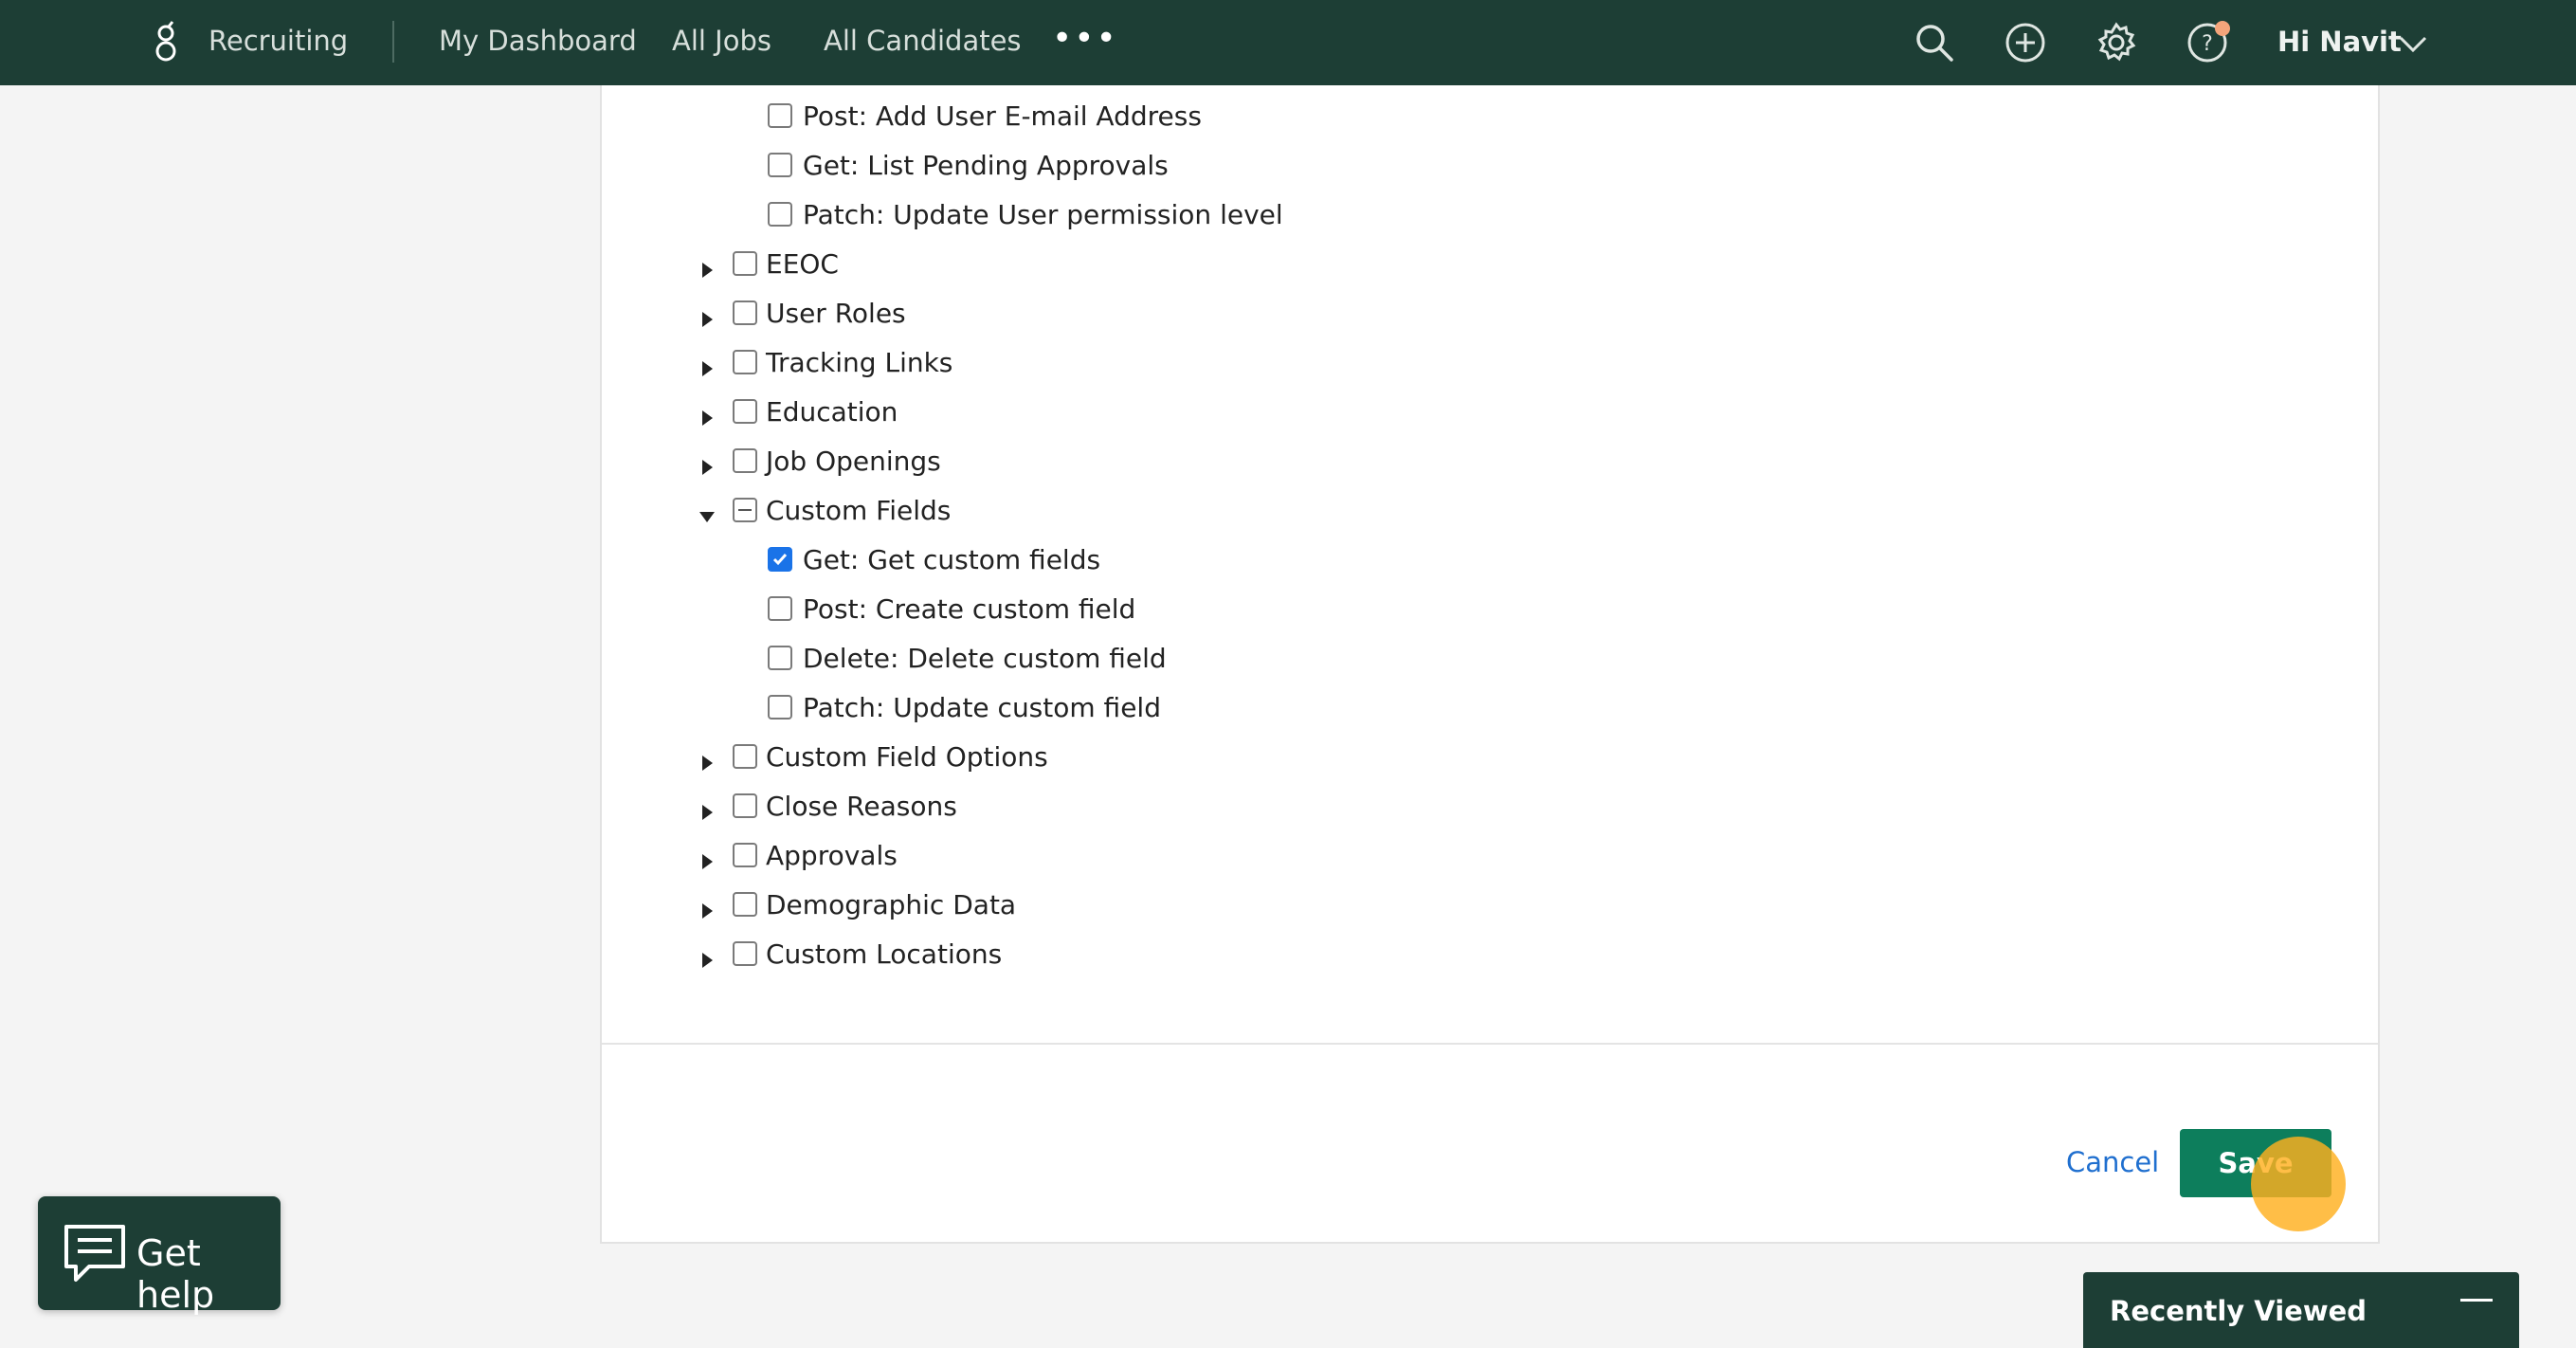 Image resolution: width=2576 pixels, height=1348 pixels. What do you see at coordinates (969, 609) in the screenshot?
I see `permission-label: Post: Create custom field` at bounding box center [969, 609].